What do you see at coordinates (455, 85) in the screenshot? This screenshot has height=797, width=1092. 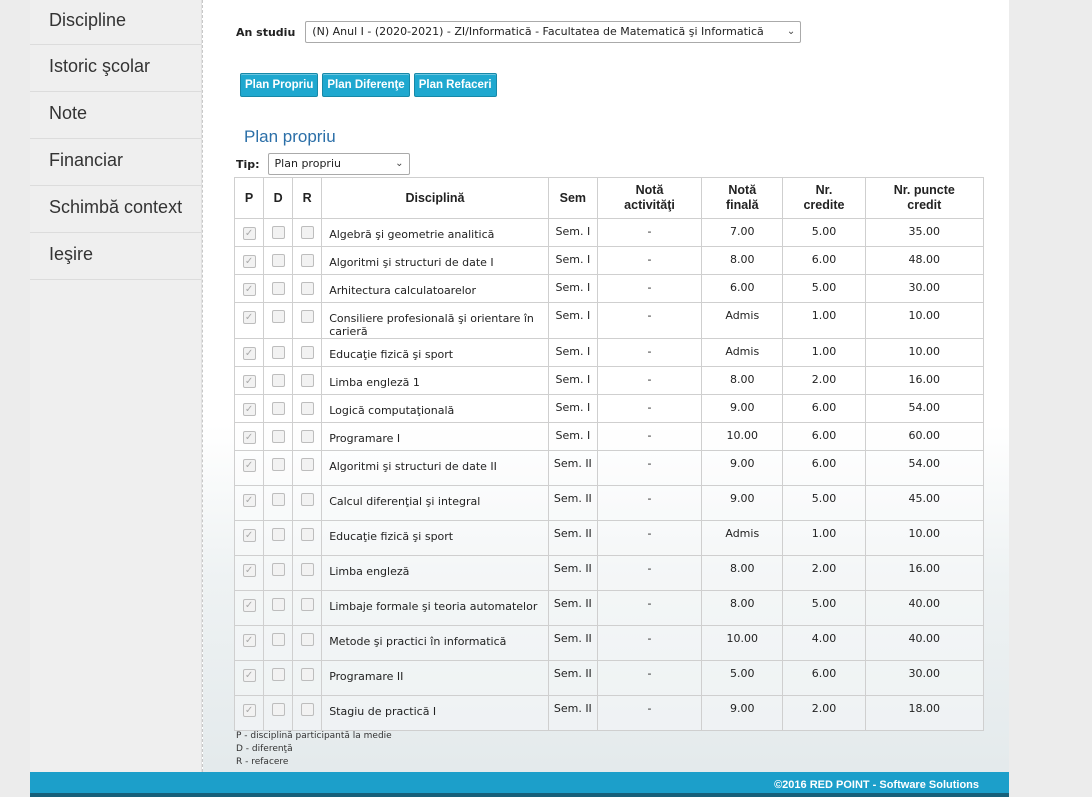 I see `plan-refaceri-button: Plan Refaceri` at bounding box center [455, 85].